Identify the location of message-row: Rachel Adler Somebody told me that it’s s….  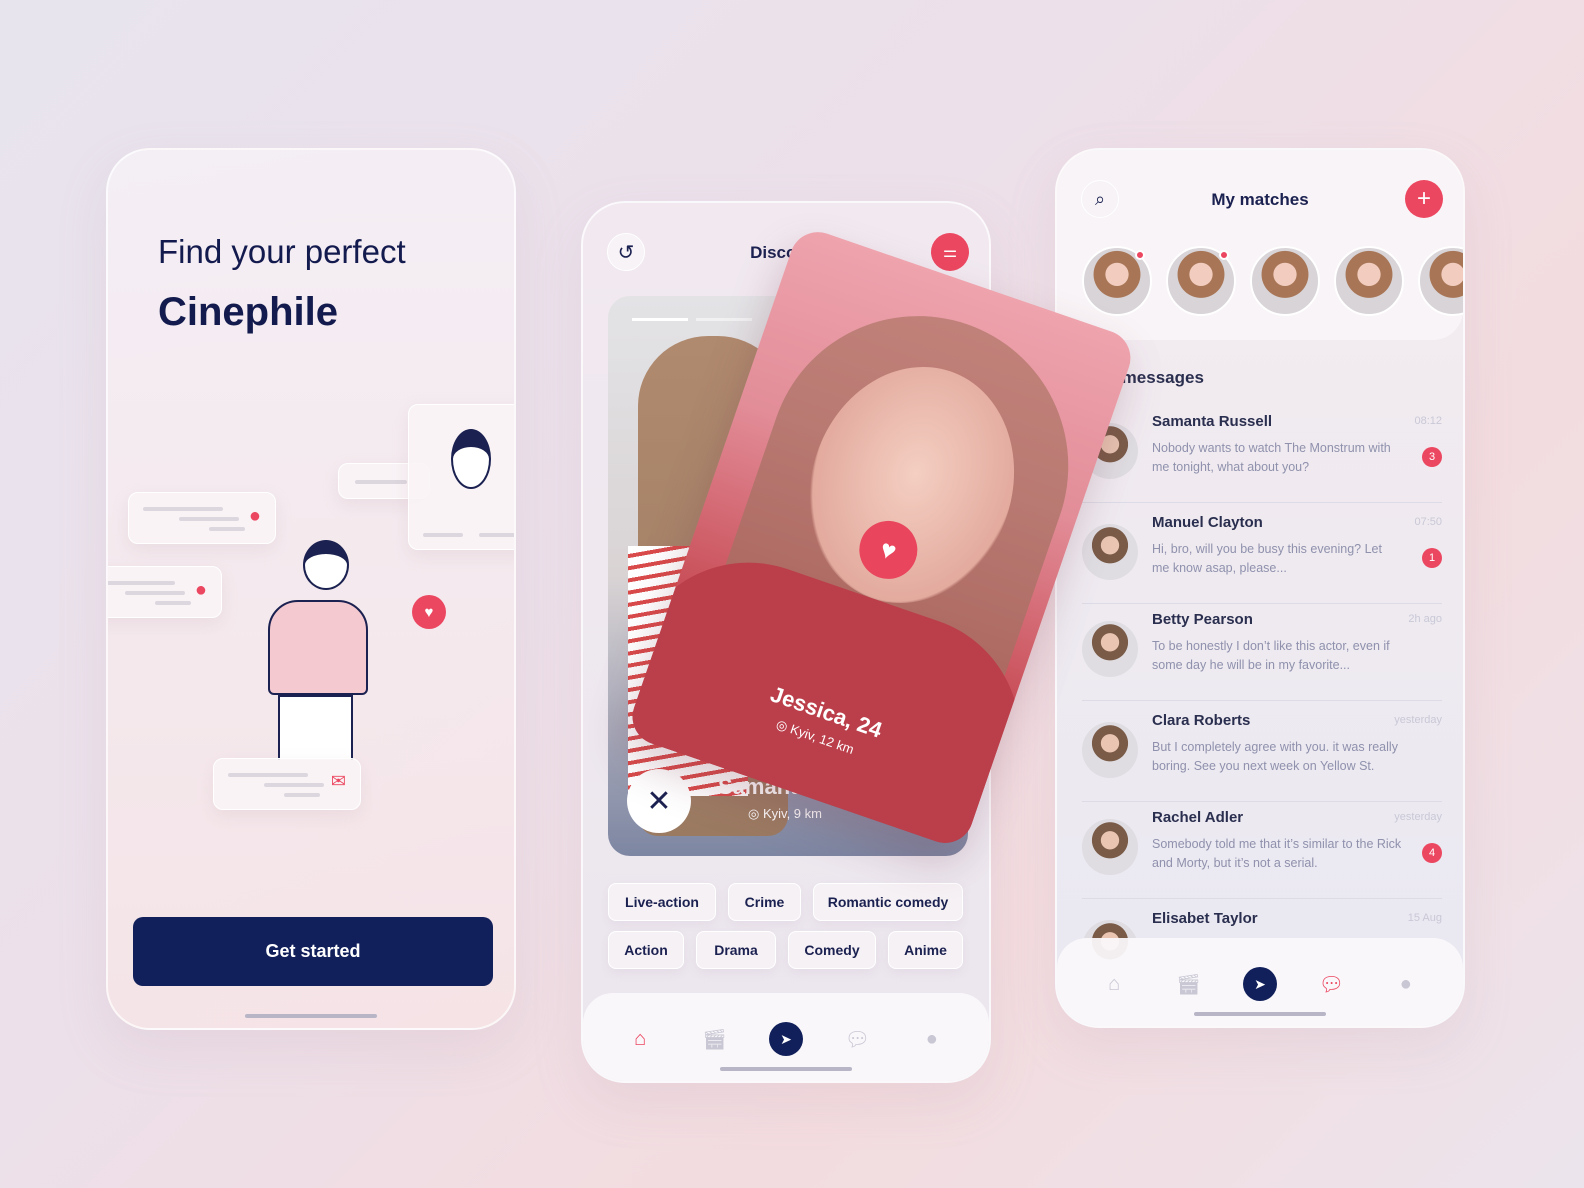
(1262, 850).